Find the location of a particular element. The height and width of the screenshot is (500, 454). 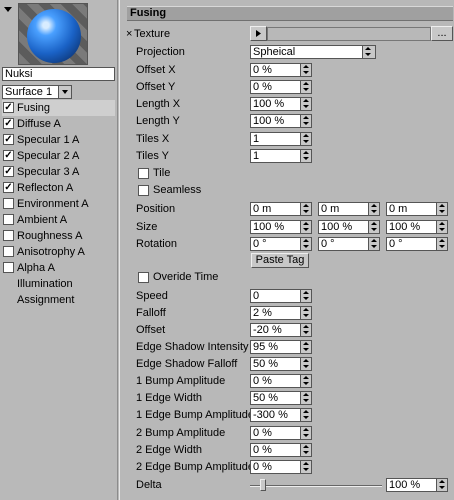

edge-shadow-intensity-field: 95 % is located at coordinates (281, 347).